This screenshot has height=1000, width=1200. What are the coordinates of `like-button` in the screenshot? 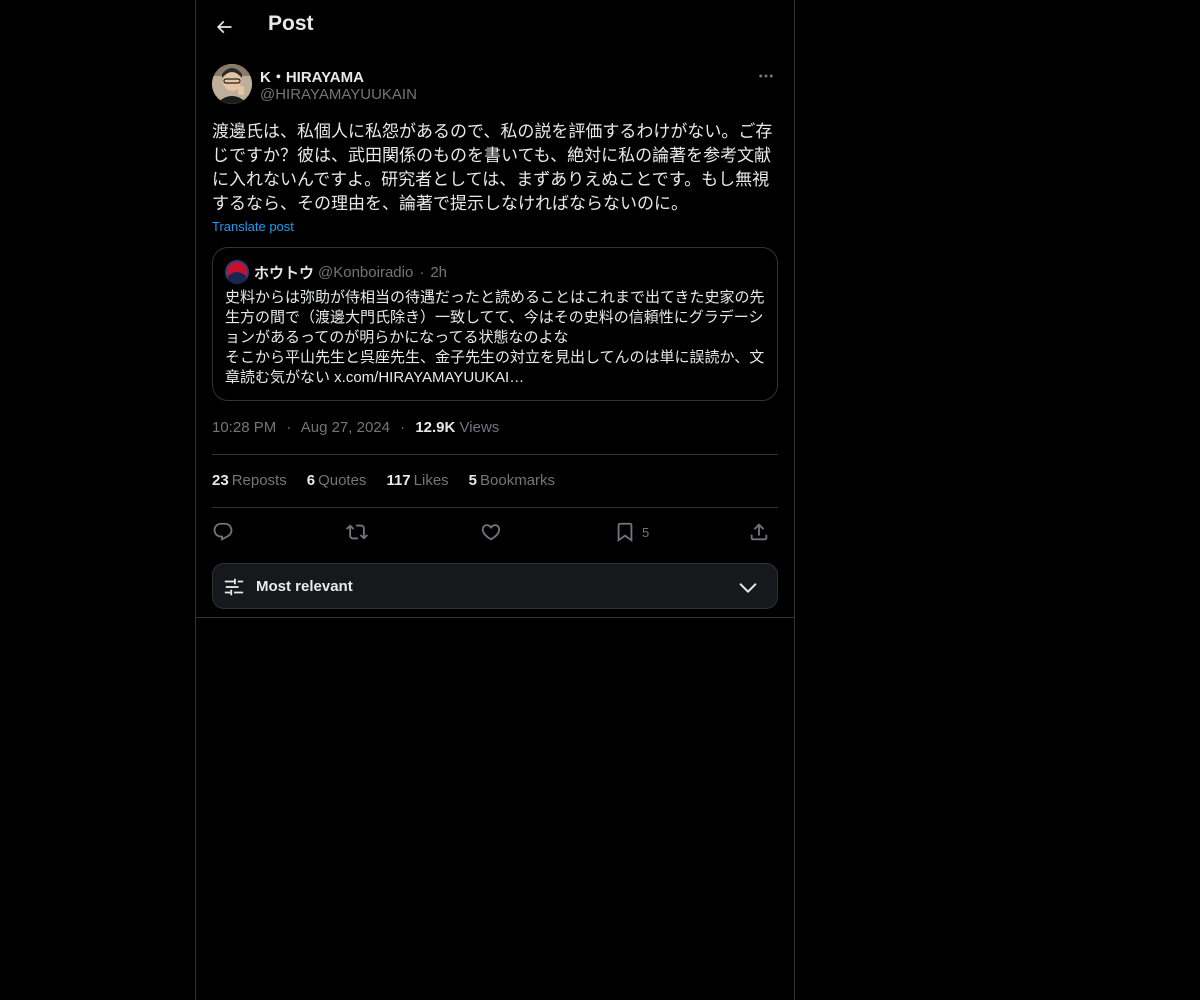 It's located at (491, 532).